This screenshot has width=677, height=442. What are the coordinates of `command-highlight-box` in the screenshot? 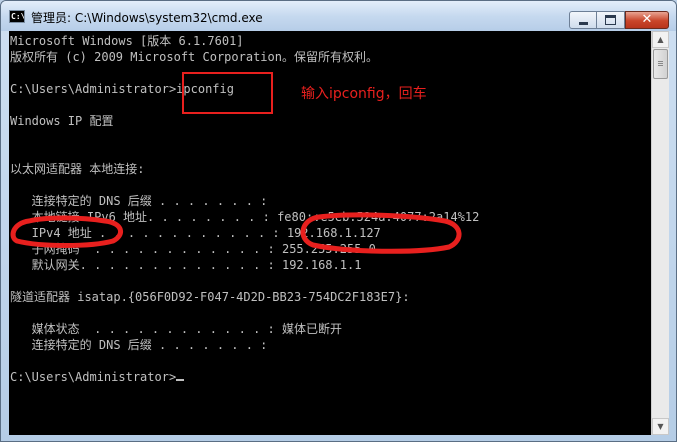 It's located at (227, 93).